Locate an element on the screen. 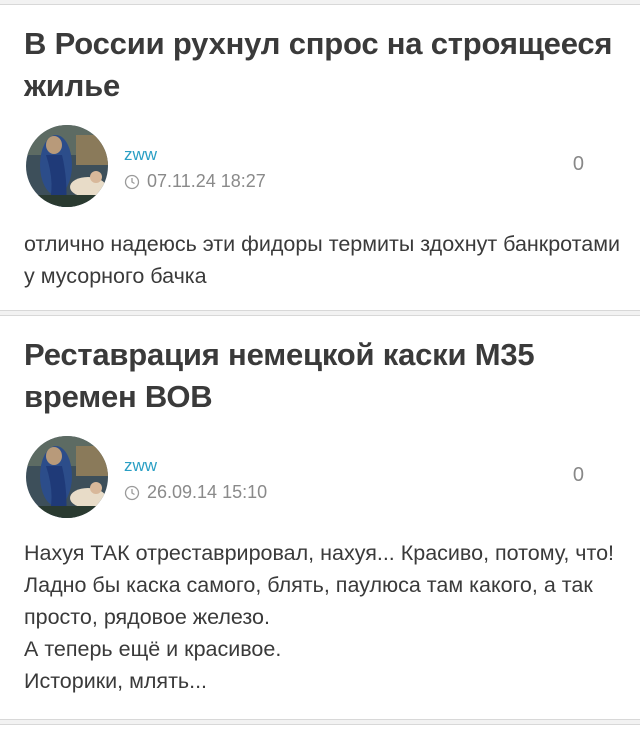 The image size is (640, 749). author-row: zww 26.09.14 15:10 0 is located at coordinates (320, 476).